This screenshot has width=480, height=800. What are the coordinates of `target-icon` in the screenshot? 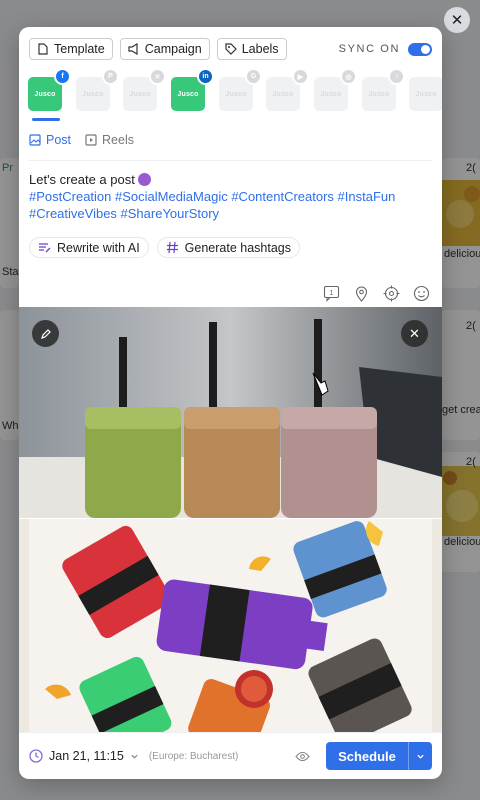 It's located at (391, 293).